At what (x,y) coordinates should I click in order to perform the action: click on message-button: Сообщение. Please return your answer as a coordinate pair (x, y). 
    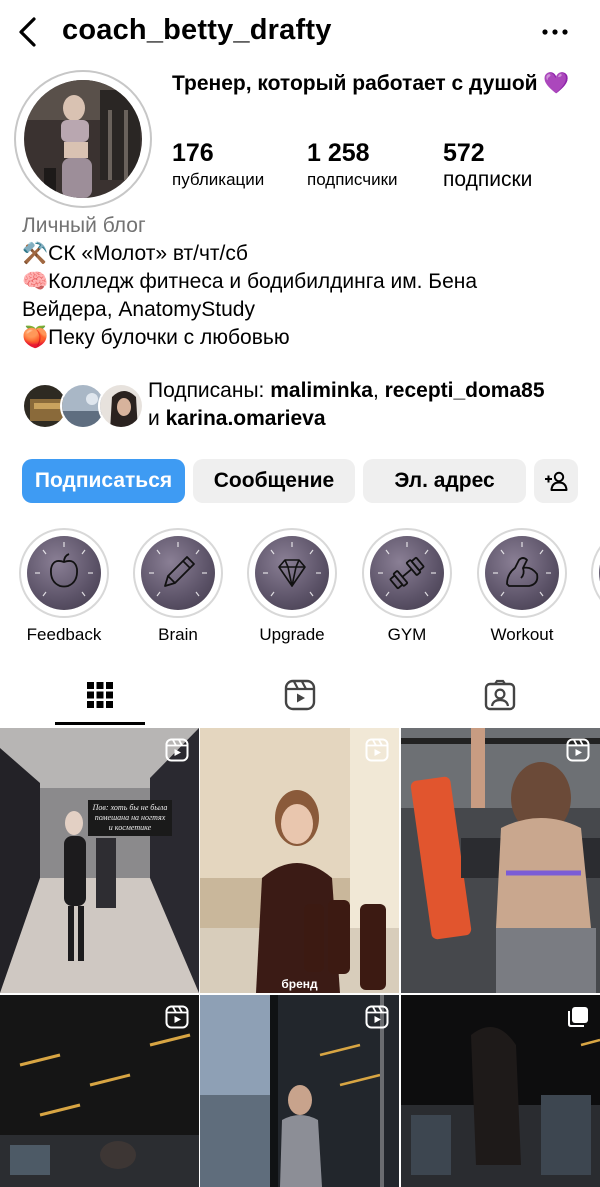
    Looking at the image, I should click on (274, 481).